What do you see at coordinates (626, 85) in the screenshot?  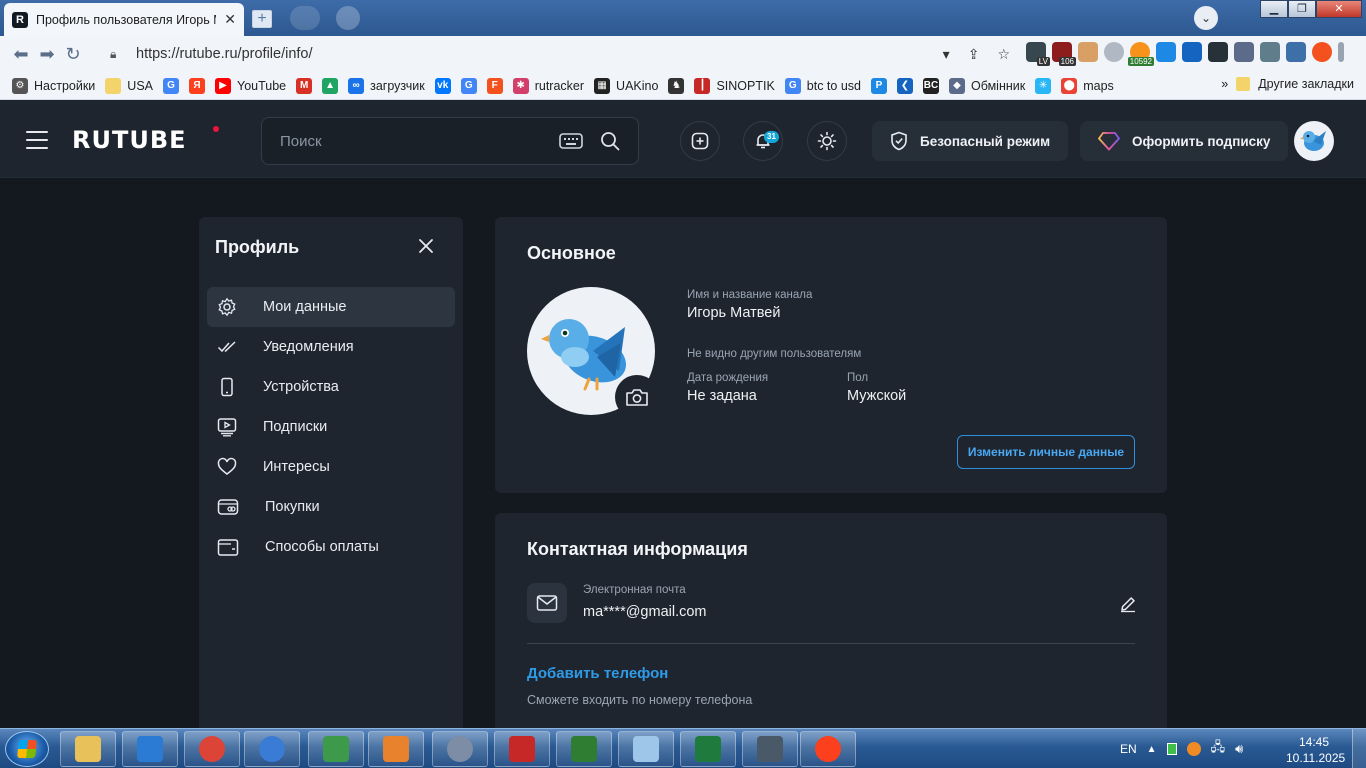 I see `bookmark-item: ▦ UAKino` at bounding box center [626, 85].